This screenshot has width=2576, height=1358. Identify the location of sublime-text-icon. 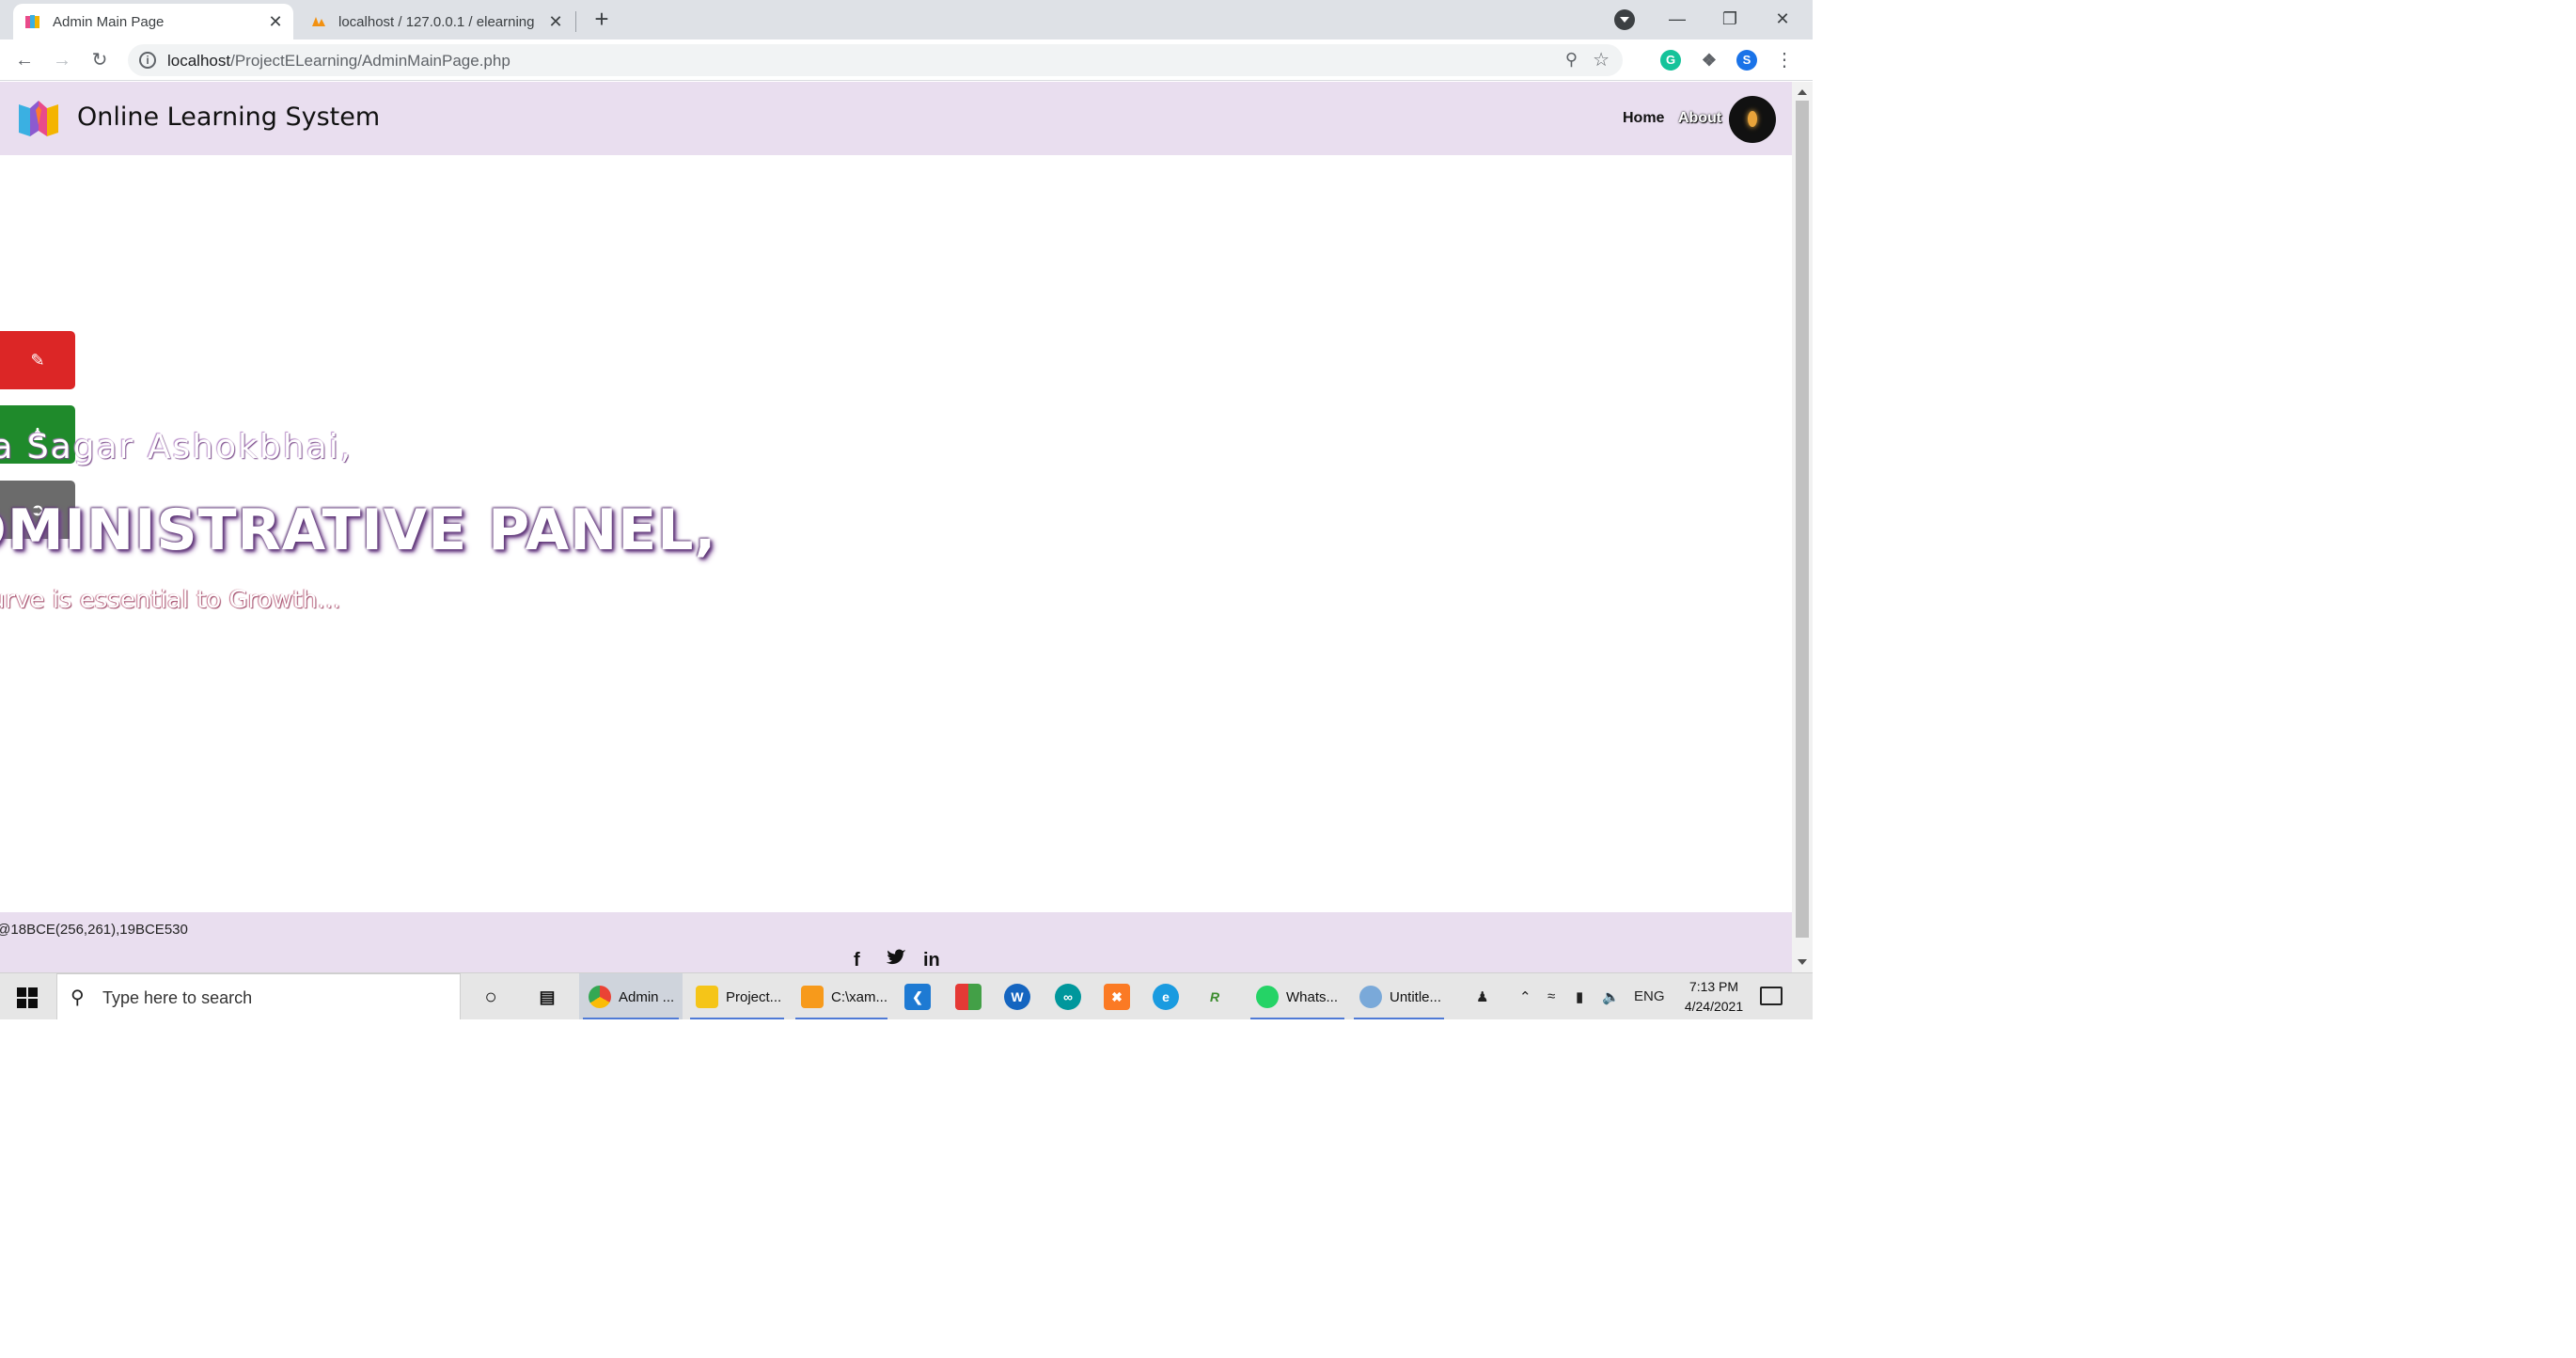
(813, 997).